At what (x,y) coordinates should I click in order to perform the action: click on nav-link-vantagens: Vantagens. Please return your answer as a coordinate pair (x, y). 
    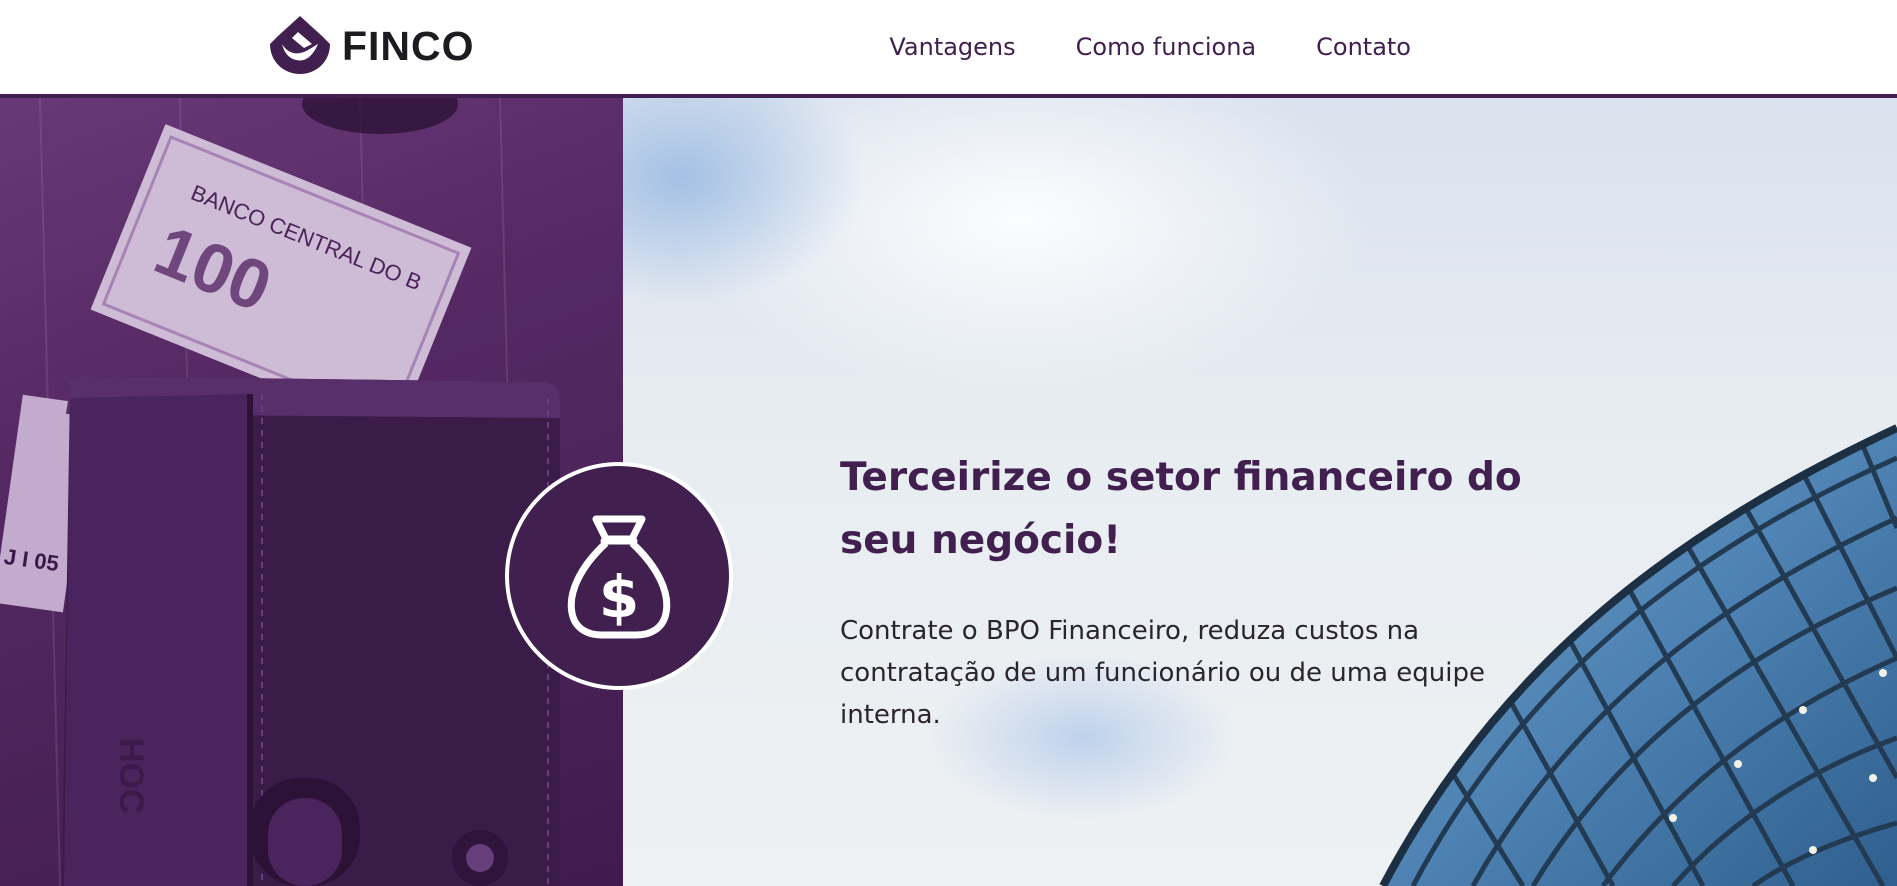
    Looking at the image, I should click on (952, 47).